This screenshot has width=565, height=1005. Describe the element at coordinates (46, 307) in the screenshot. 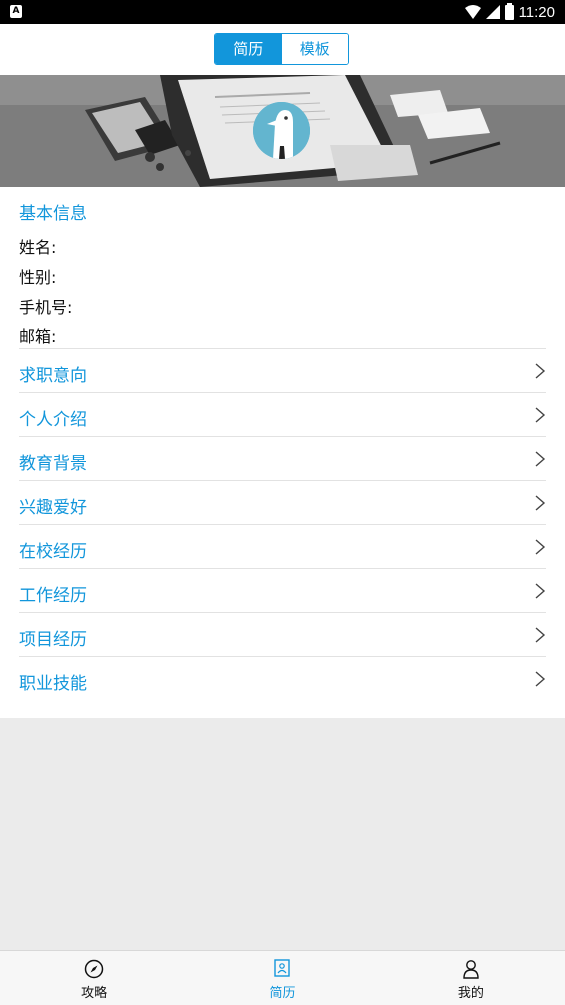

I see `phone-field: 手机号:` at that location.